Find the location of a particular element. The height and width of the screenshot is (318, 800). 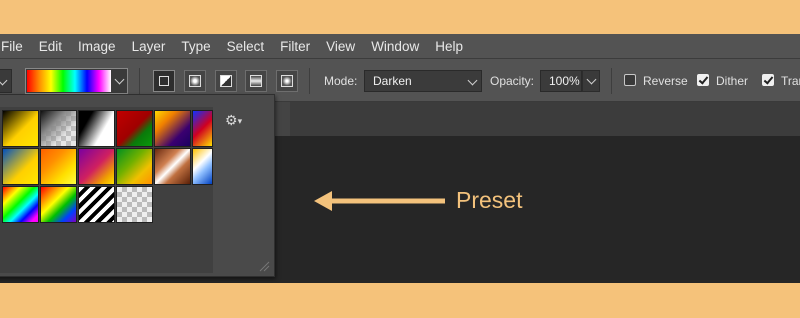

tool-preset-dropdown is located at coordinates (6, 81).